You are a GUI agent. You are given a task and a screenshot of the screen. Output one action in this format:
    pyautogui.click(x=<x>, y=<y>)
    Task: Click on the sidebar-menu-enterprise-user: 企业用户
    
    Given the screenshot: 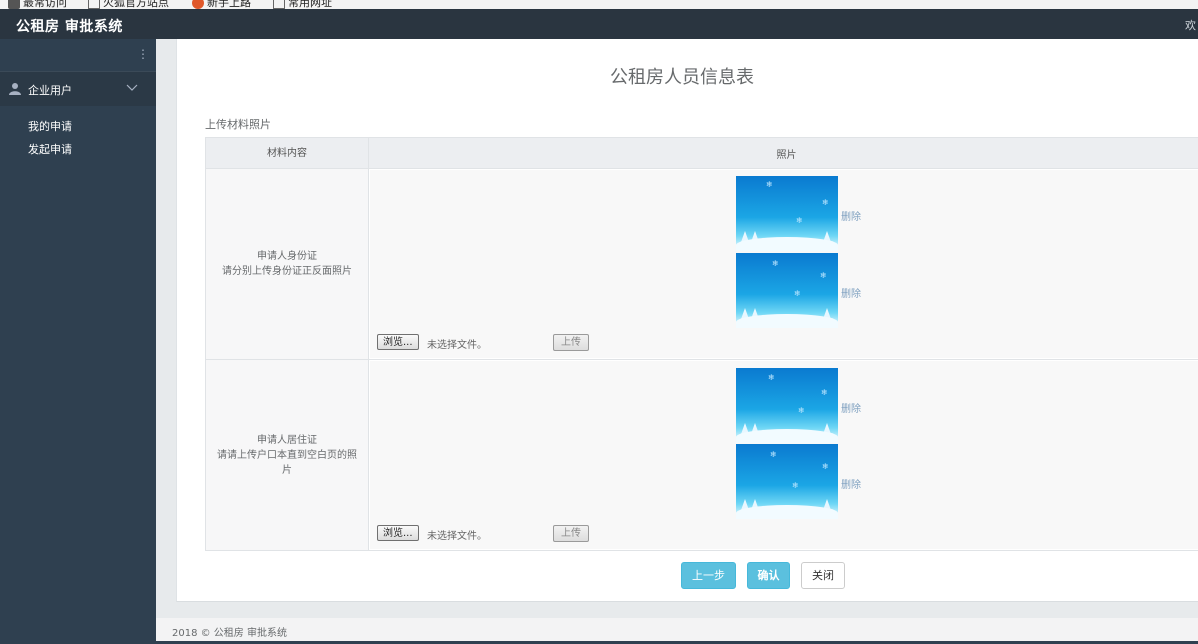 What is the action you would take?
    pyautogui.click(x=78, y=89)
    